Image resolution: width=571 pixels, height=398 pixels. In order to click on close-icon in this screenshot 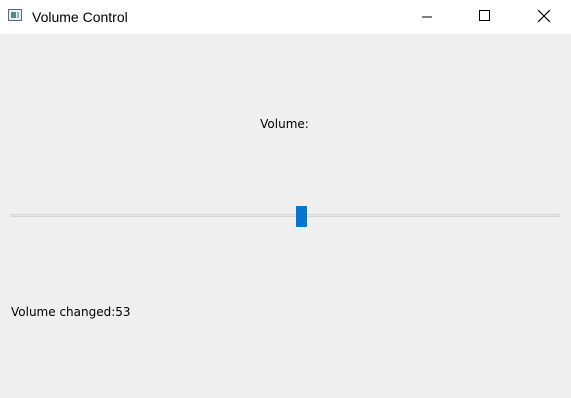, I will do `click(544, 16)`.